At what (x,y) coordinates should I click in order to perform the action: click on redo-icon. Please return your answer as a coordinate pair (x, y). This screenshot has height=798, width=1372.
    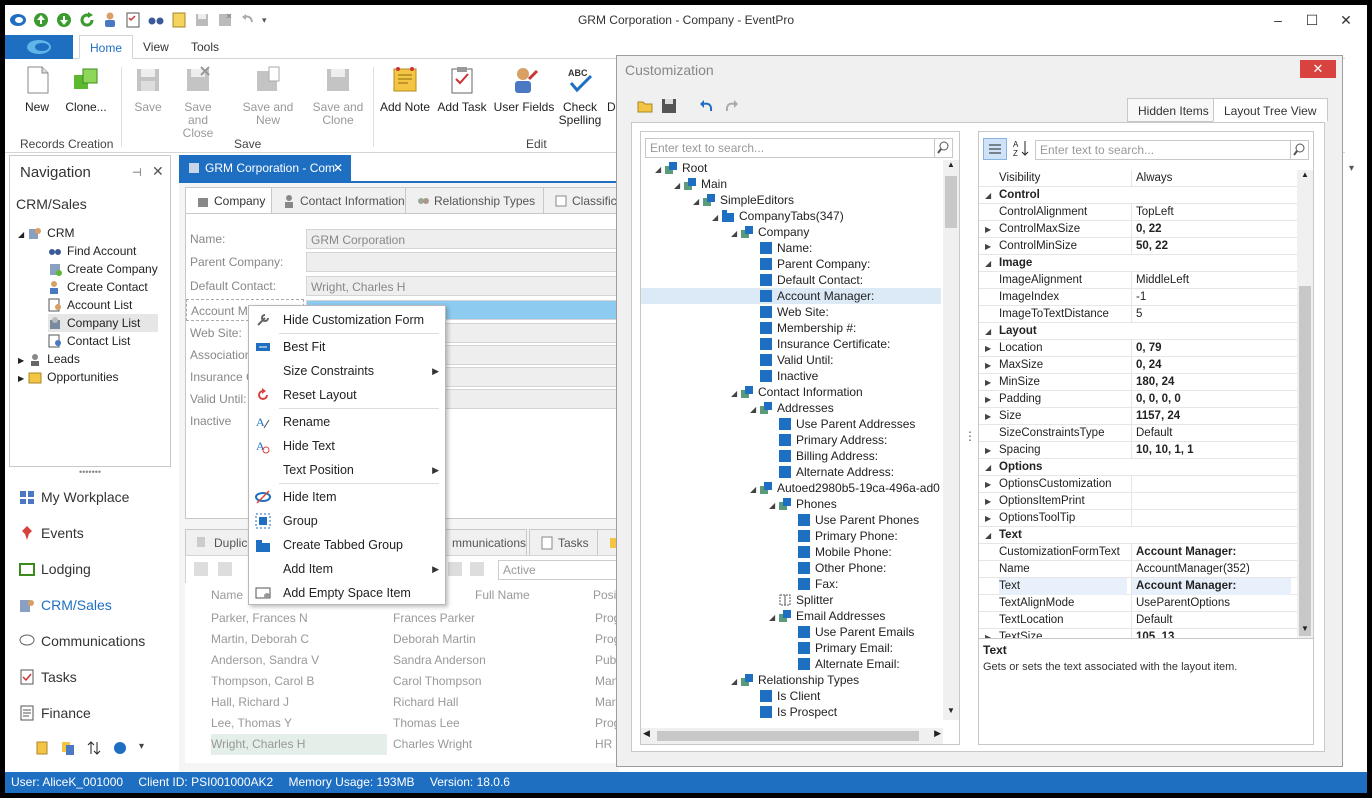
    Looking at the image, I should click on (731, 106).